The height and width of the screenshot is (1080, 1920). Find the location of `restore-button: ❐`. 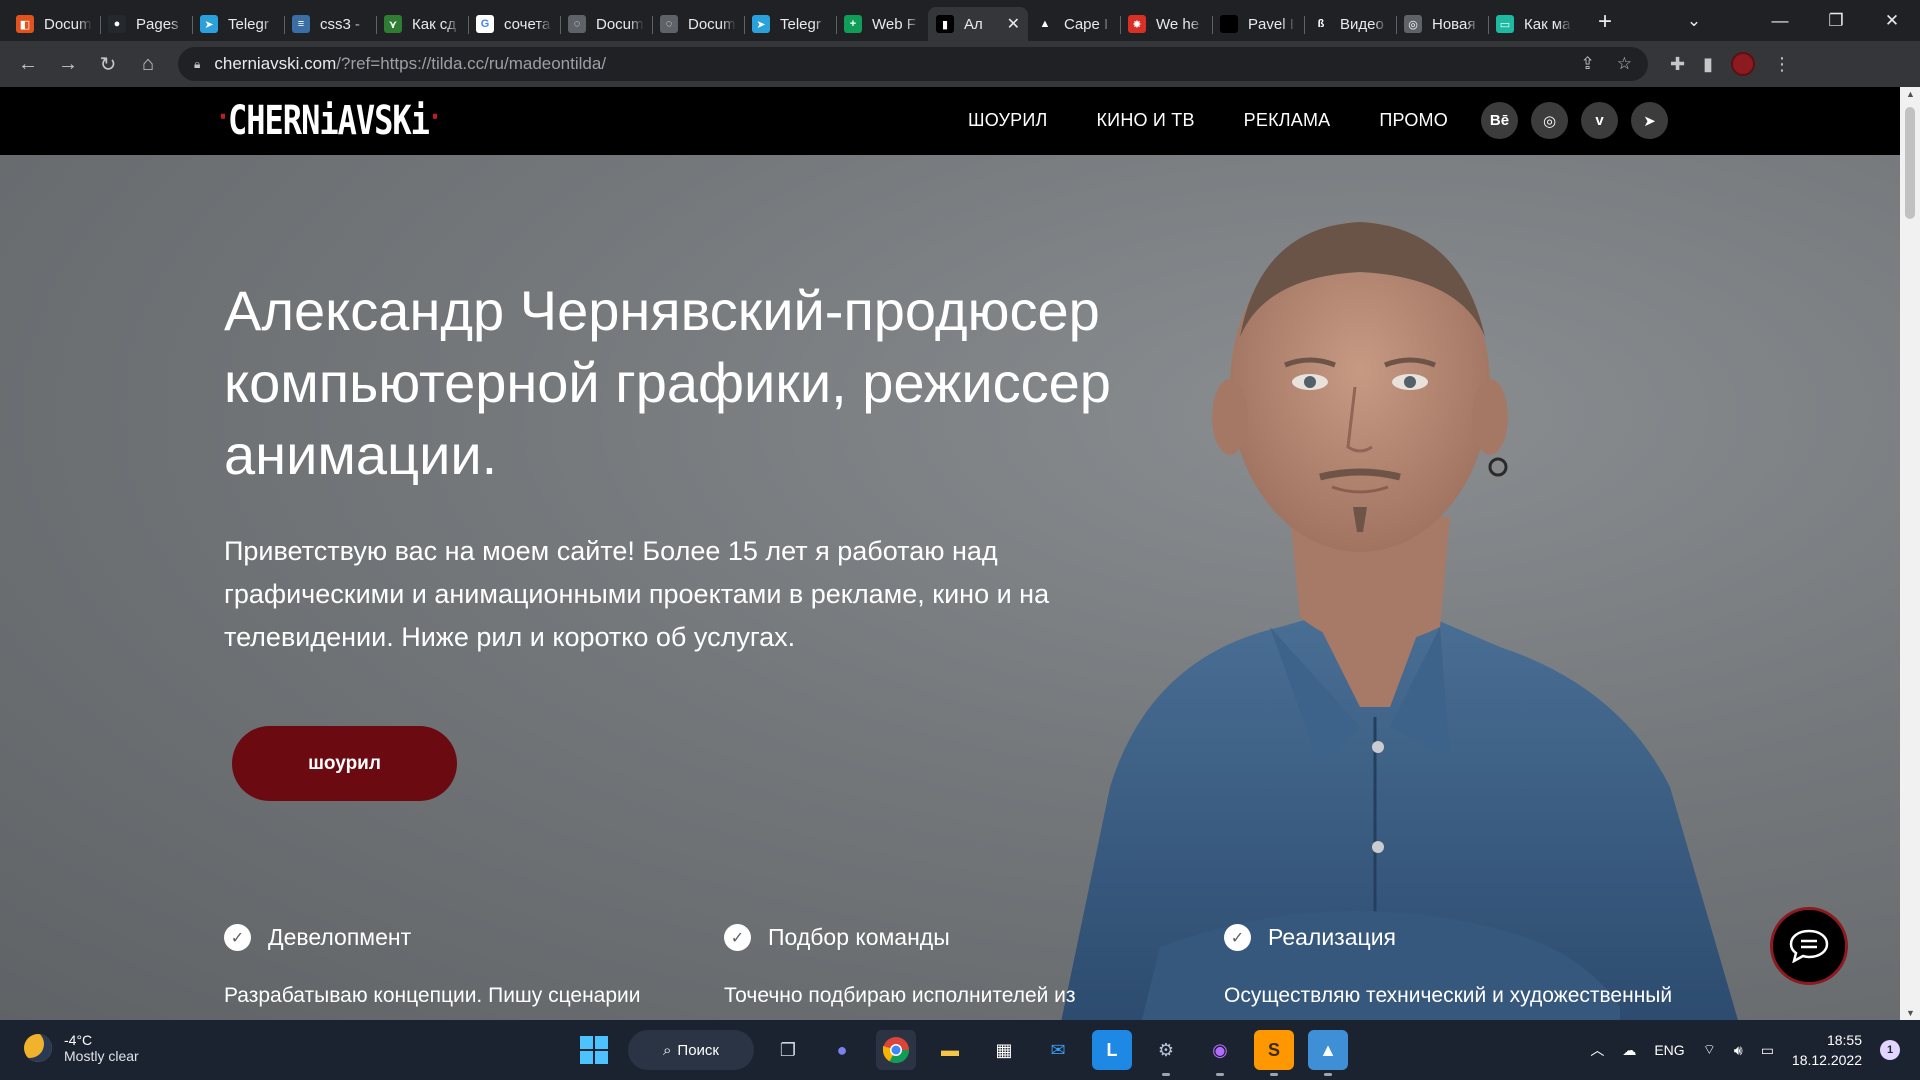

restore-button: ❐ is located at coordinates (1836, 21).